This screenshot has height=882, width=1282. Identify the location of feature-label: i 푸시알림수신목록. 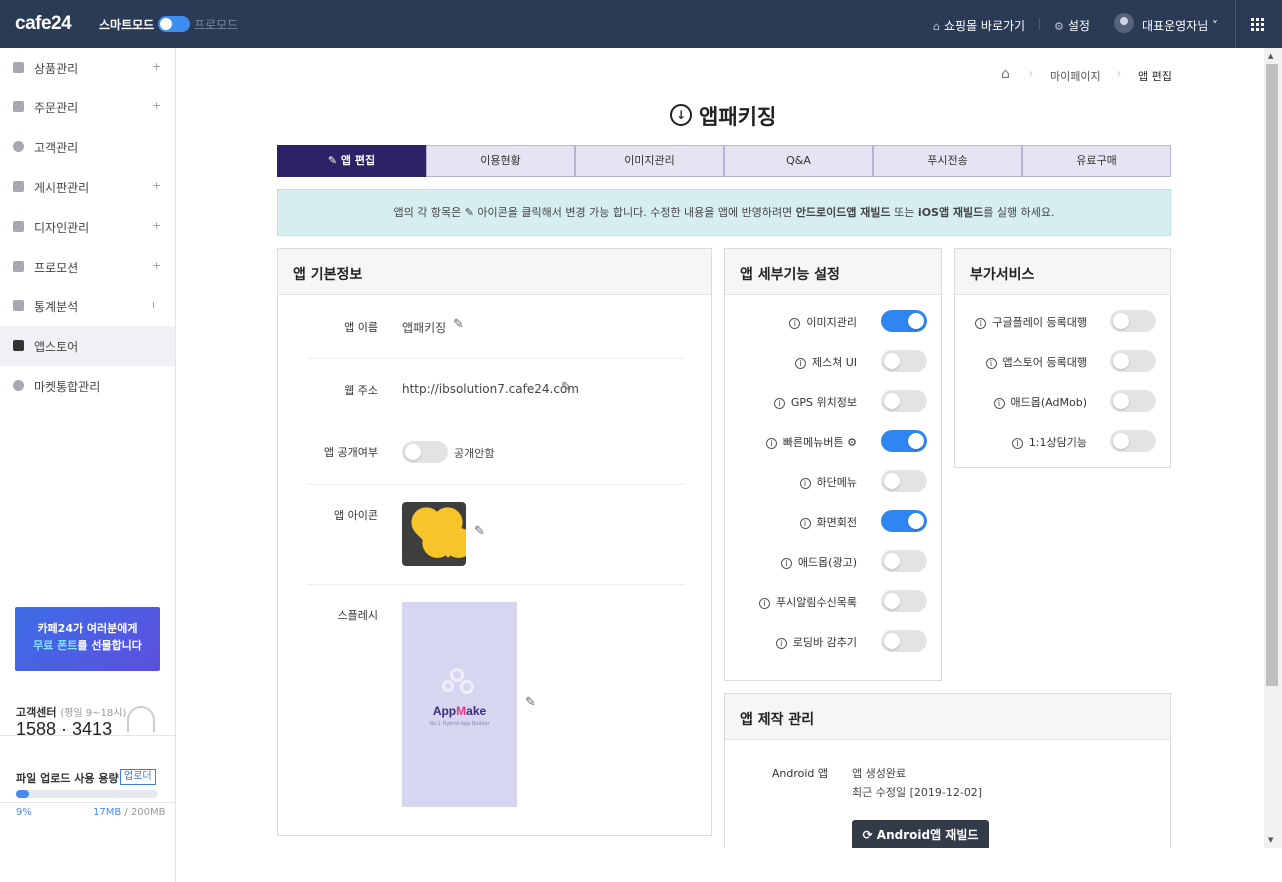
(808, 602).